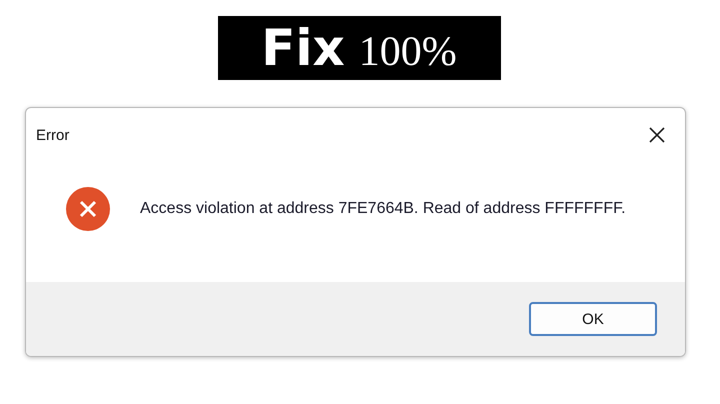  Describe the element at coordinates (593, 319) in the screenshot. I see `ok-button: OK` at that location.